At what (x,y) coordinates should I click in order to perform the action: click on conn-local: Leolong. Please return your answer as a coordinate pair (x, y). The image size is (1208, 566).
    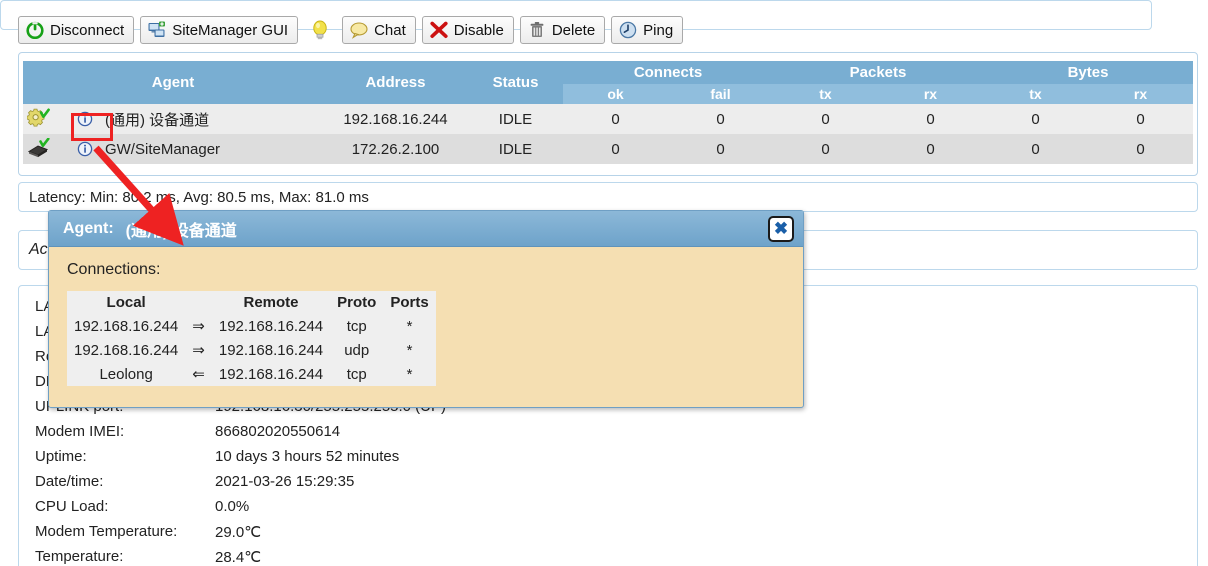
    Looking at the image, I should click on (126, 374).